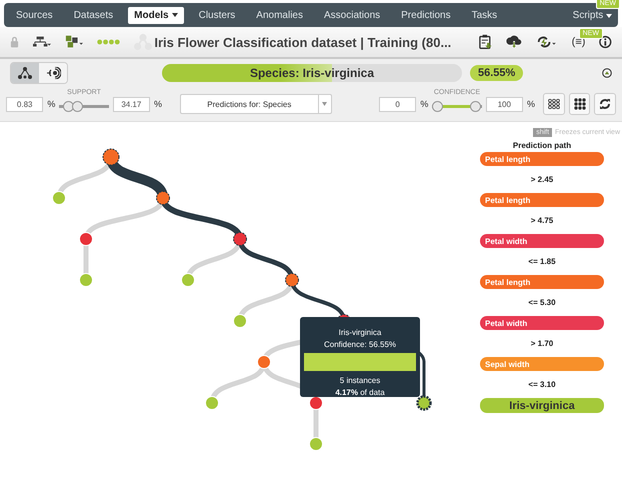  Describe the element at coordinates (542, 405) in the screenshot. I see `result-pill: Iris-virginica` at that location.